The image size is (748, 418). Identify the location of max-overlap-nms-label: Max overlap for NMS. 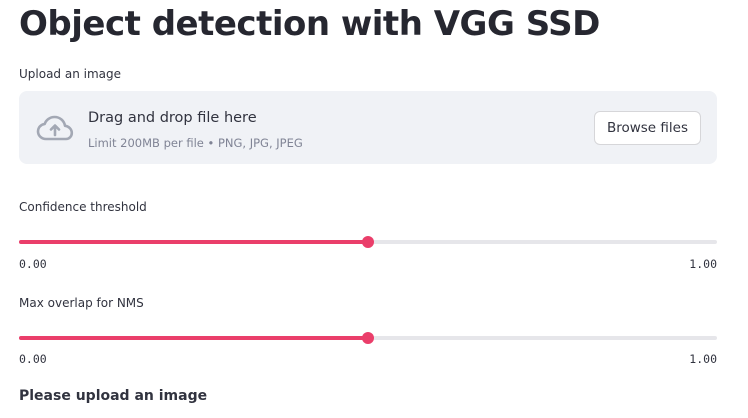
(81, 303).